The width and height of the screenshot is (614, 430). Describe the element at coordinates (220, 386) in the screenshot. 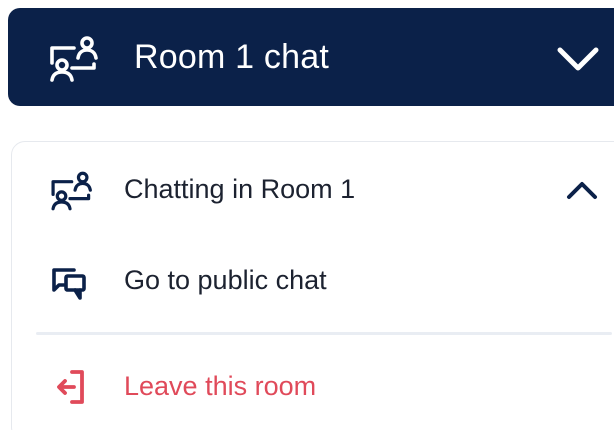

I see `menu-item-label: Leave this room` at that location.